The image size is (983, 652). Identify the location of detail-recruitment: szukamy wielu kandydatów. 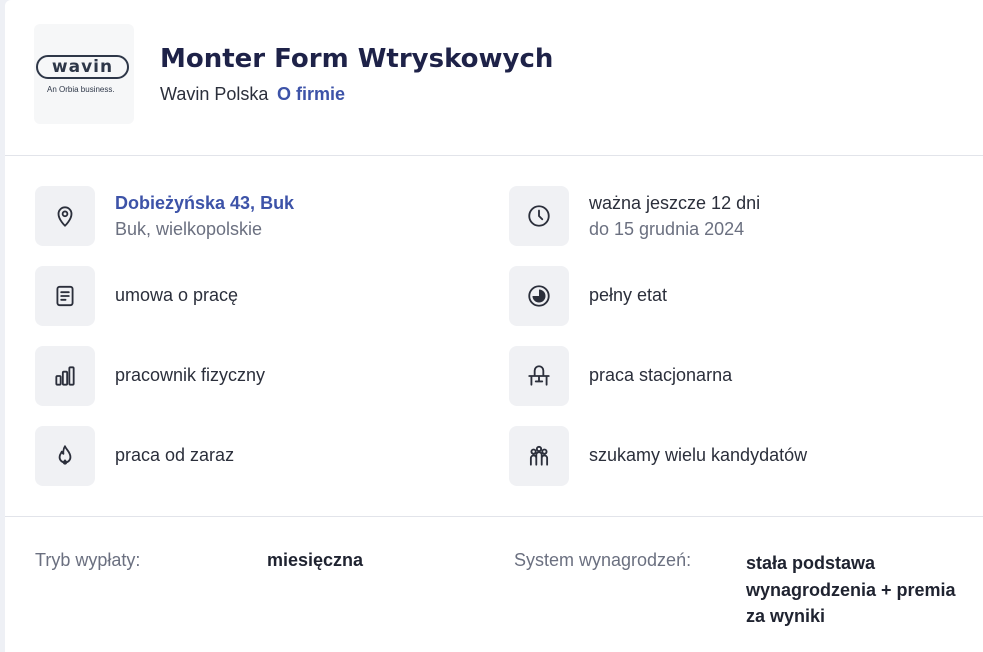
(744, 456).